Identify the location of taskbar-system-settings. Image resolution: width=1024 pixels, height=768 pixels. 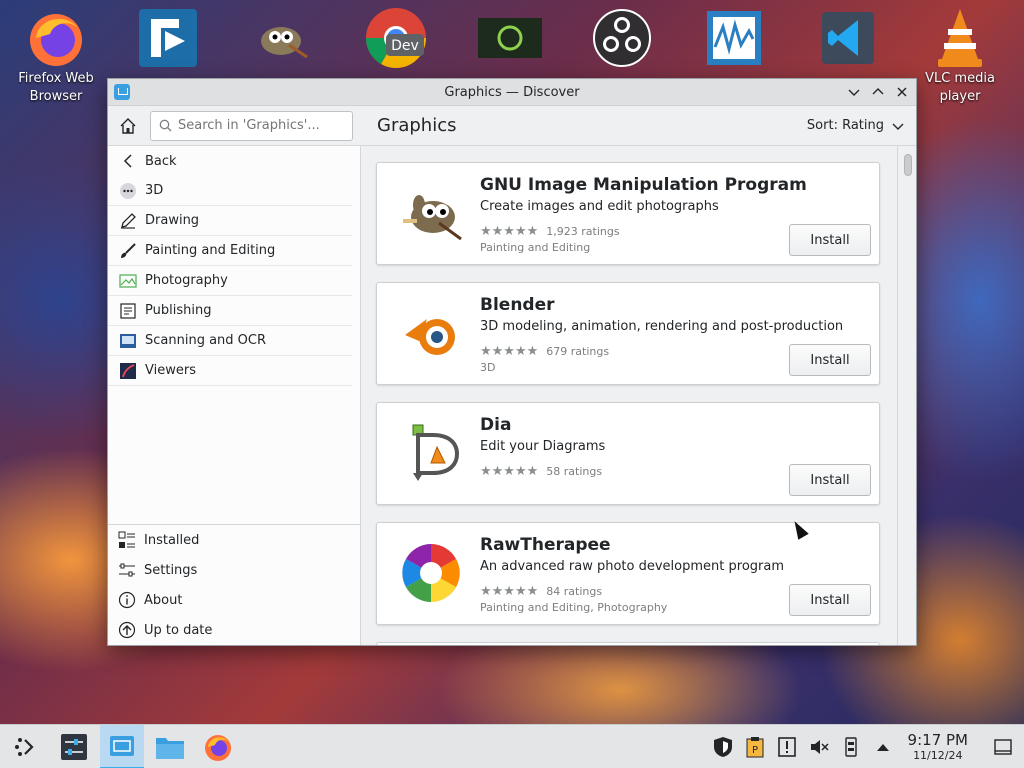
(74, 746).